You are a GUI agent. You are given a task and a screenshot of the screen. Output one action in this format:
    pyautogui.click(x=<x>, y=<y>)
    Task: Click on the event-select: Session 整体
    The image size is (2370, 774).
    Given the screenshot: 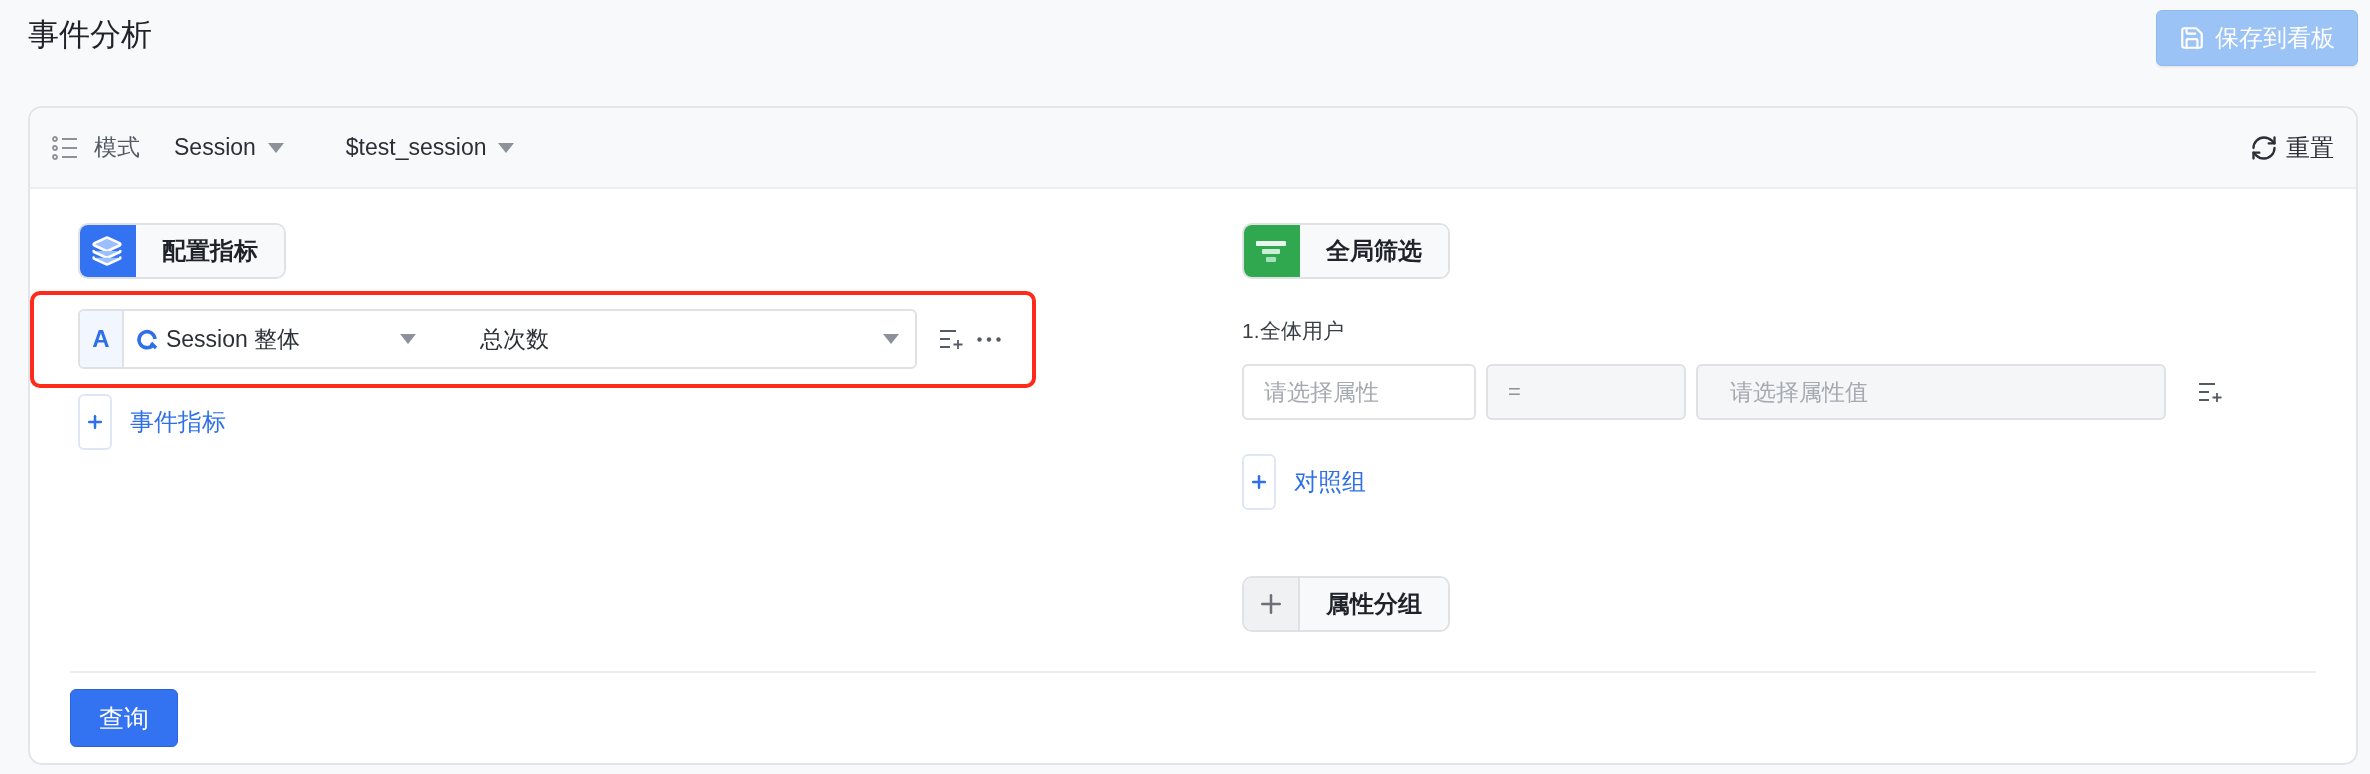 What is the action you would take?
    pyautogui.click(x=277, y=339)
    